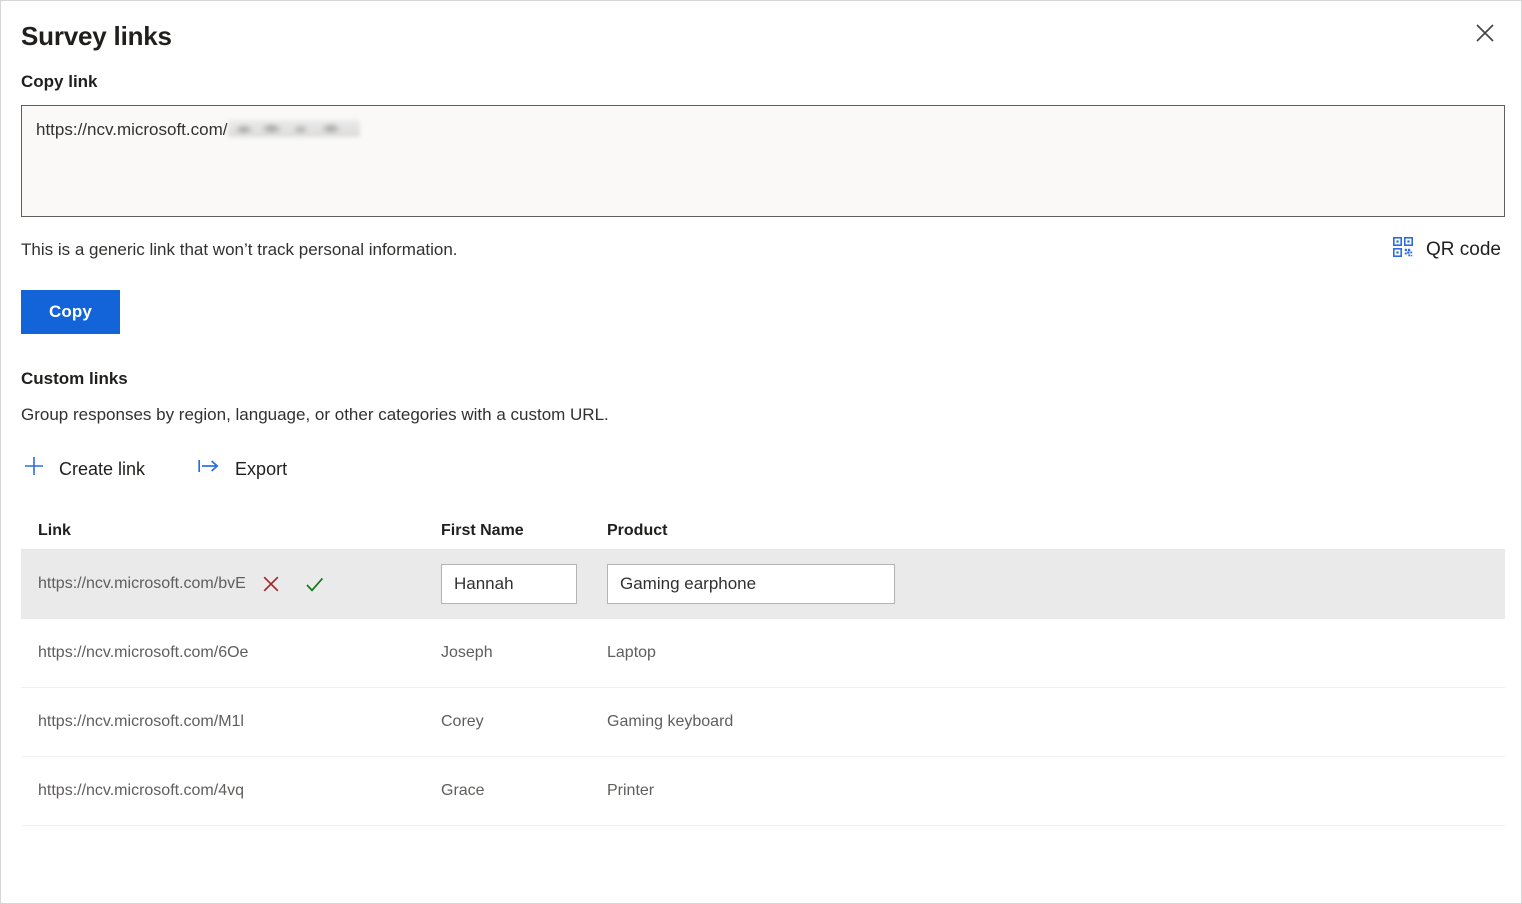  What do you see at coordinates (462, 721) in the screenshot?
I see `first-name-cell: Corey` at bounding box center [462, 721].